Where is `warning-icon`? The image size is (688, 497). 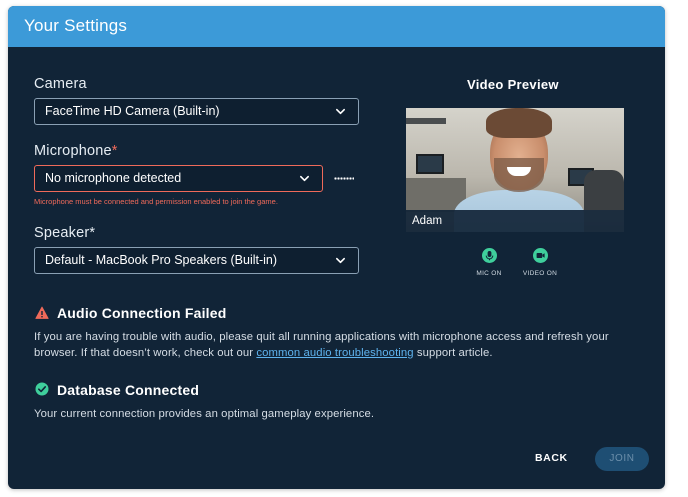 warning-icon is located at coordinates (42, 312).